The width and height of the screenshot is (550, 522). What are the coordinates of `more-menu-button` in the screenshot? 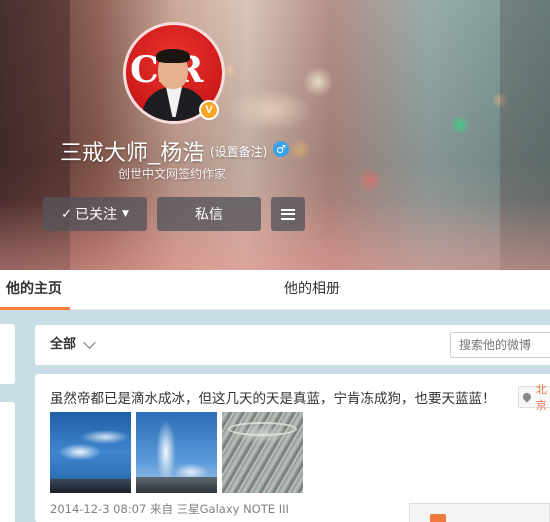 It's located at (288, 214).